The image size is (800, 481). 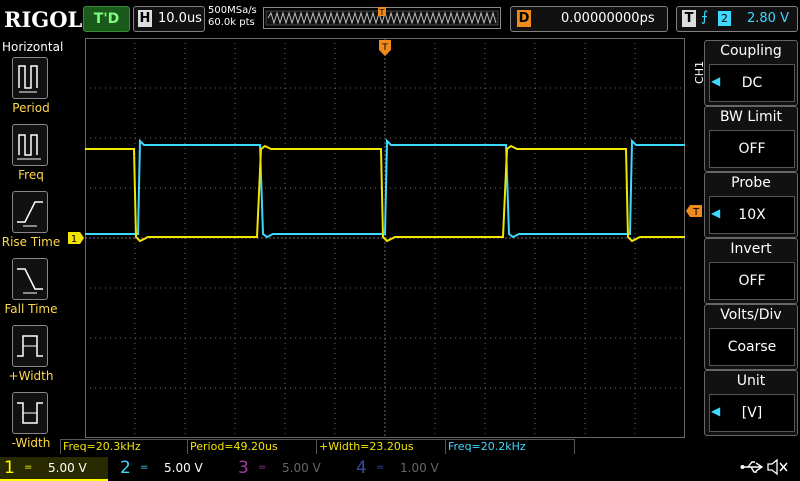 I want to click on brand-logo: RIGOL, so click(x=43, y=19).